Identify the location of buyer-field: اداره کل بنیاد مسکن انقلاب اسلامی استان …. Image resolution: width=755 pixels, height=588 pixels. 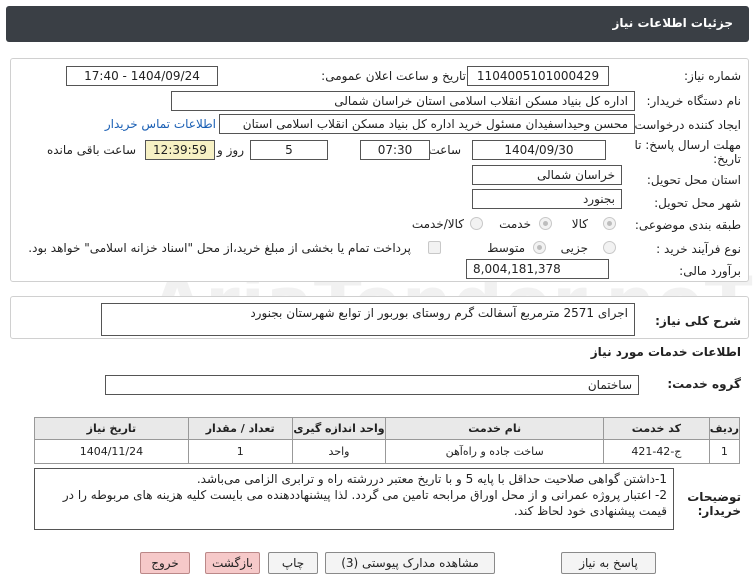
(403, 101).